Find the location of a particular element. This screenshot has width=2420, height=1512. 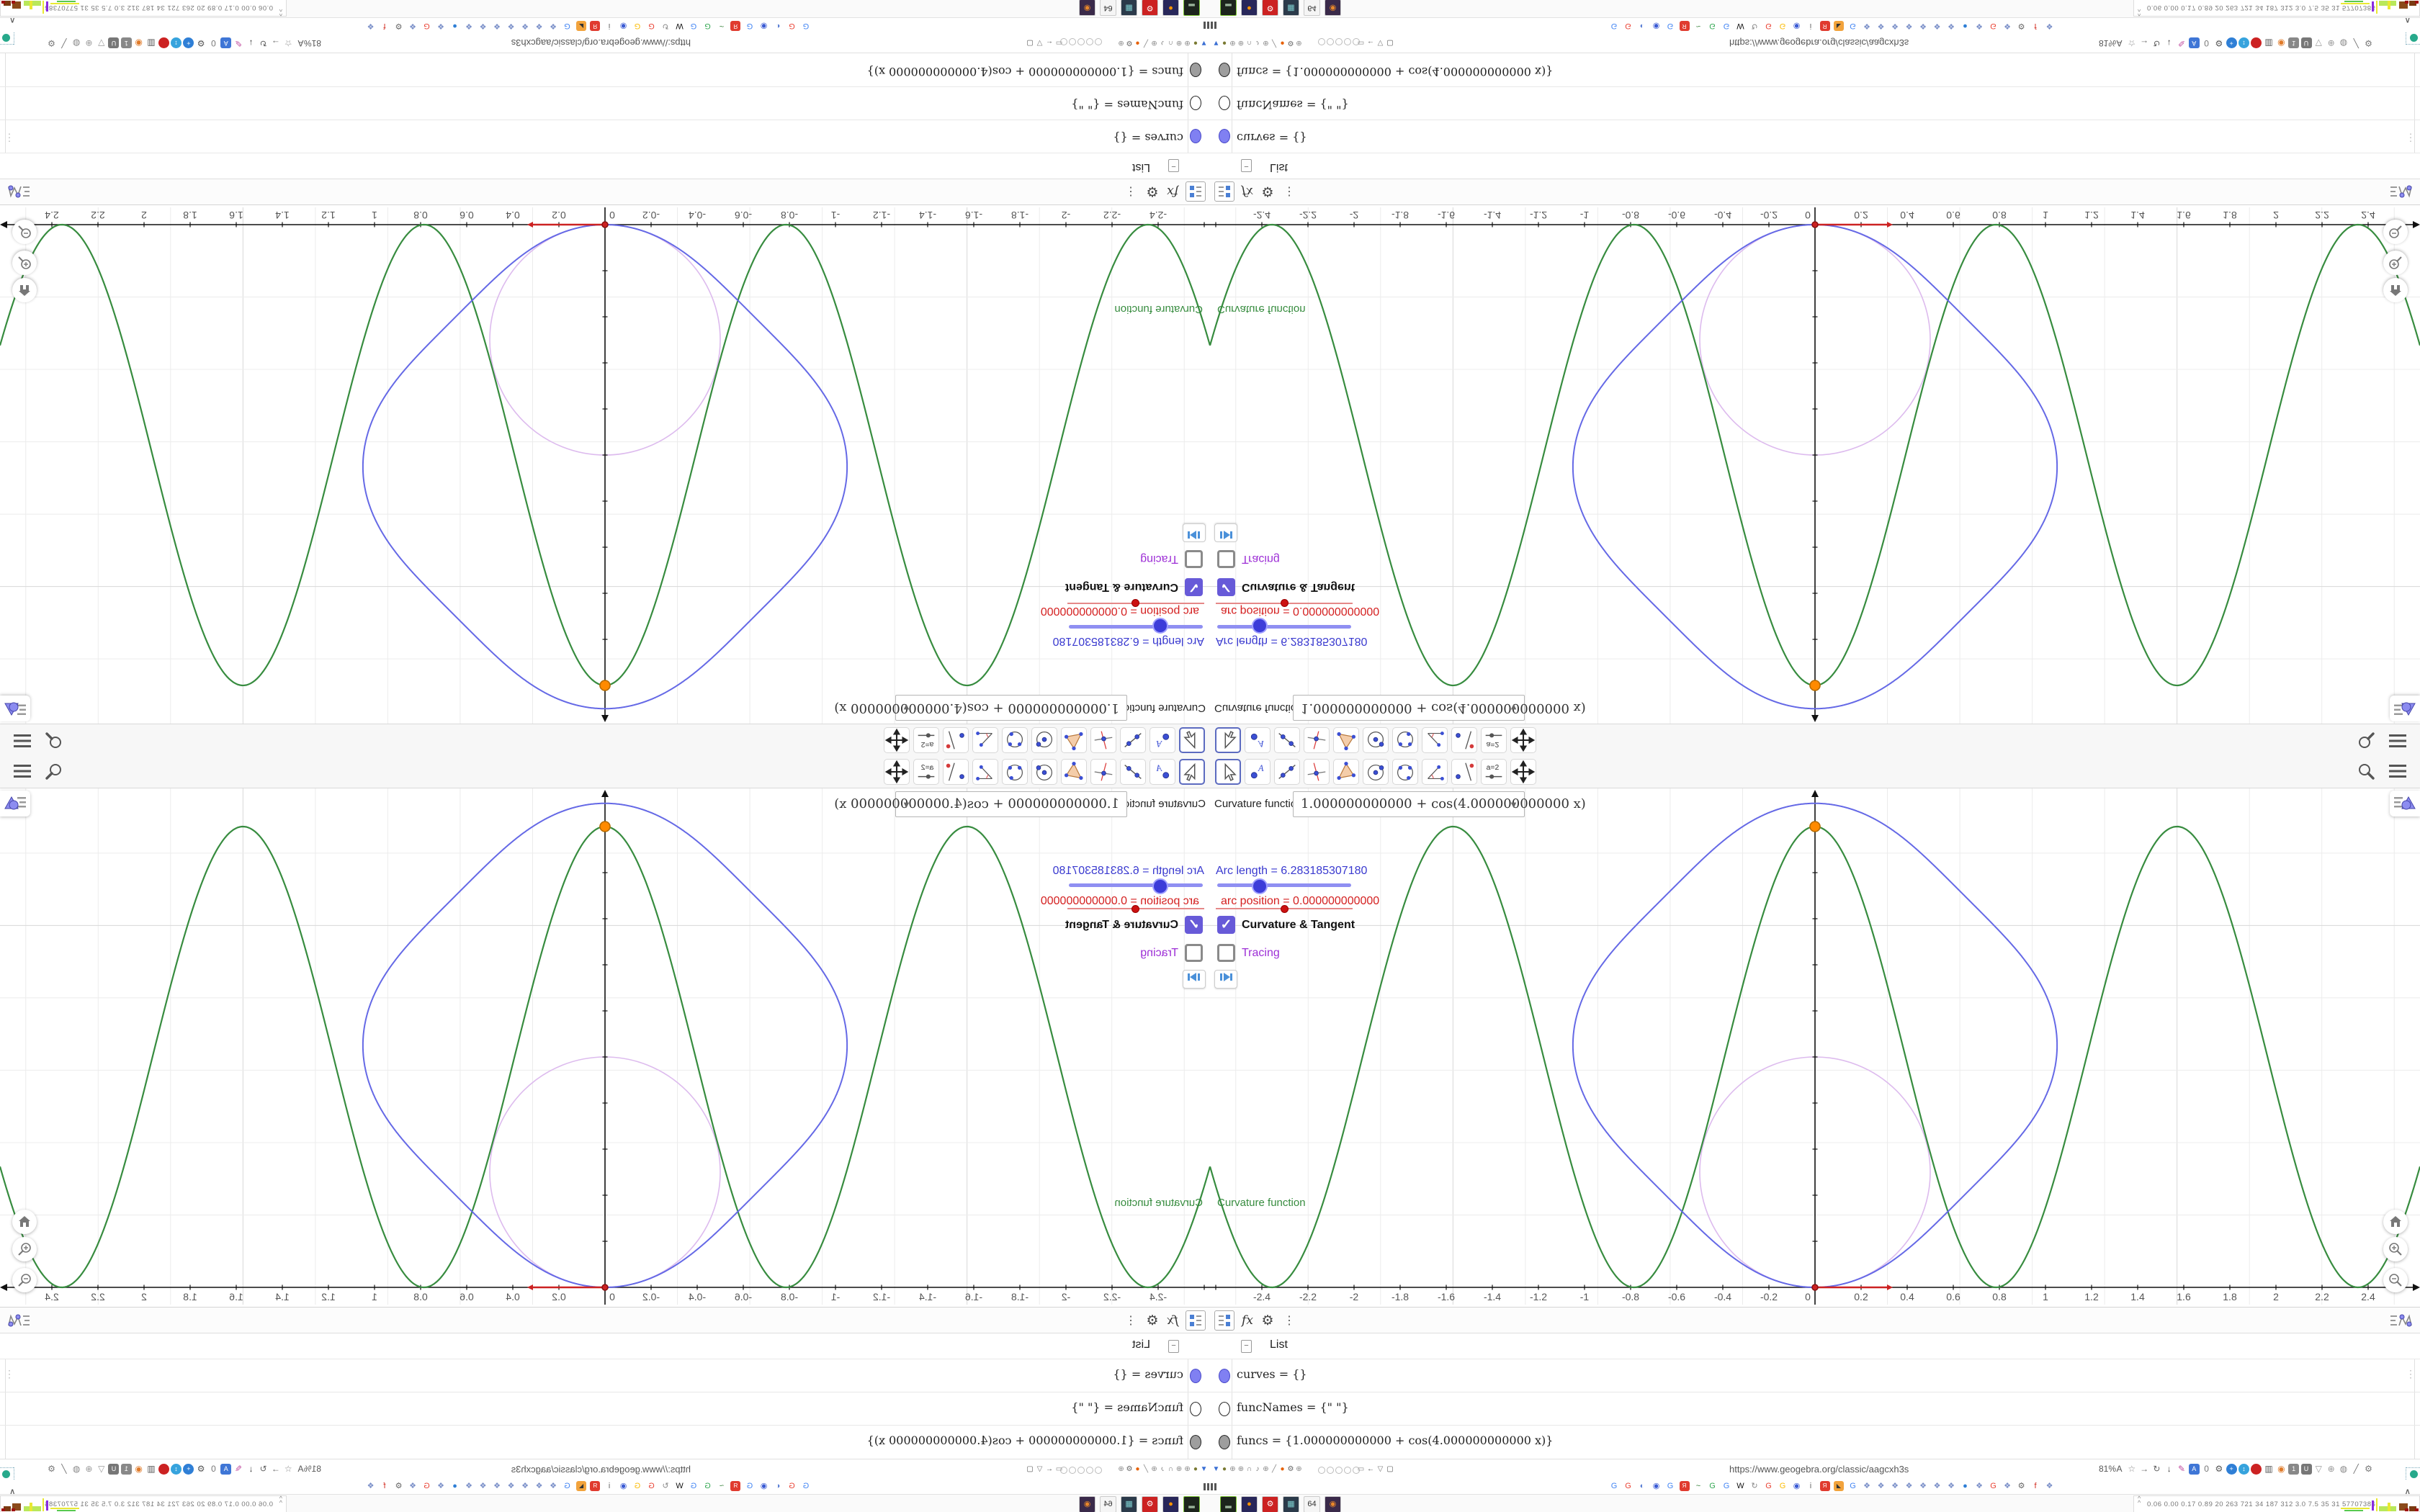

reflect-about-line-tool-button is located at coordinates (1464, 740).